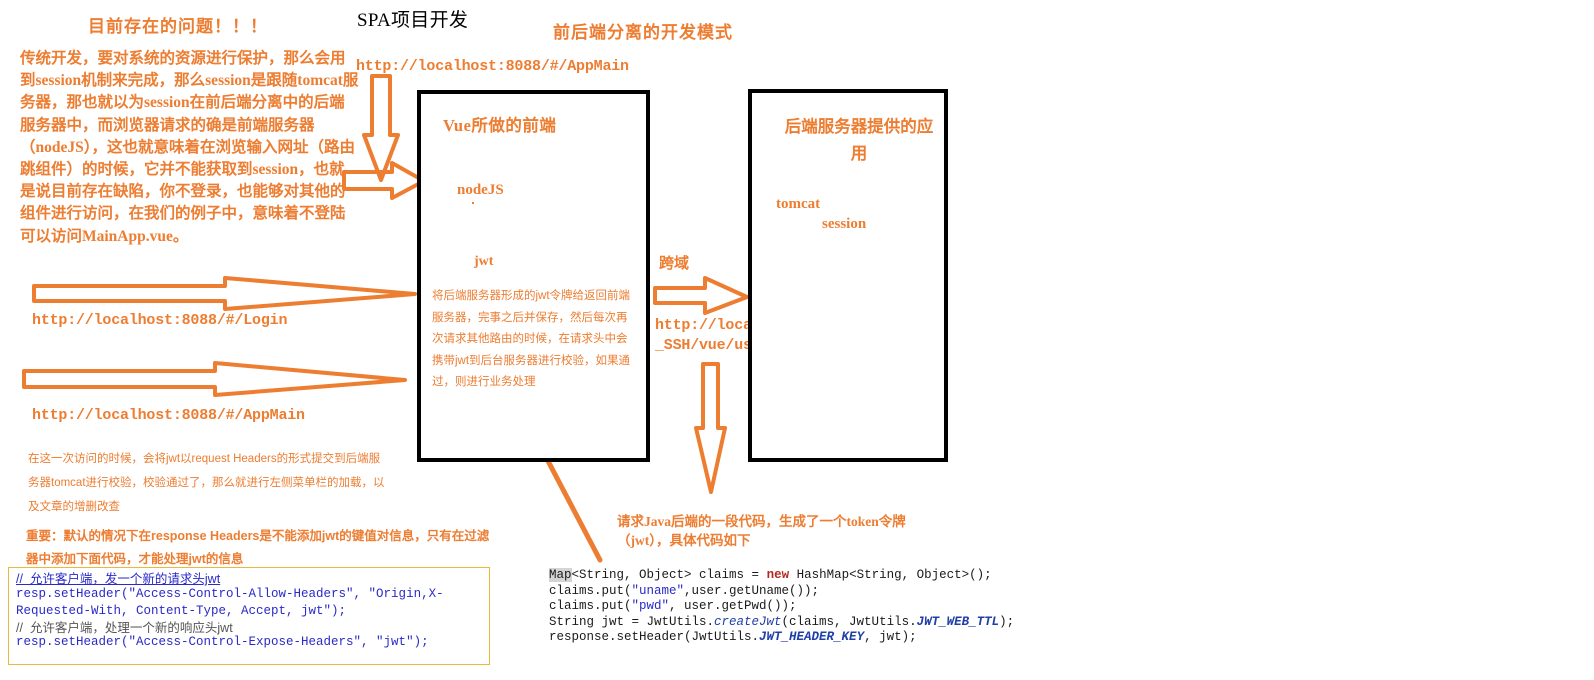 This screenshot has height=680, width=1594. Describe the element at coordinates (178, 26) in the screenshot. I see `problem-title: 目前存在的问题！！！` at that location.